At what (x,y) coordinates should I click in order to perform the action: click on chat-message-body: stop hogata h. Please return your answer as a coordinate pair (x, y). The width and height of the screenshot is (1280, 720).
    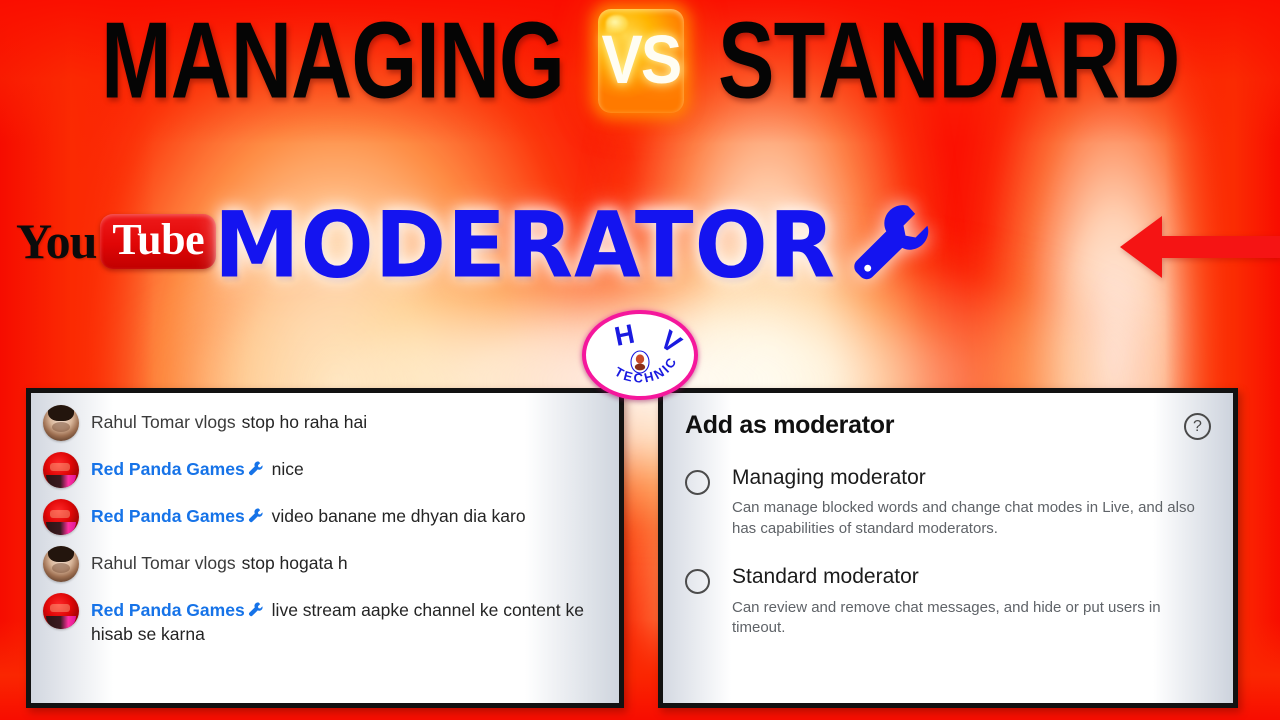
    Looking at the image, I should click on (294, 563).